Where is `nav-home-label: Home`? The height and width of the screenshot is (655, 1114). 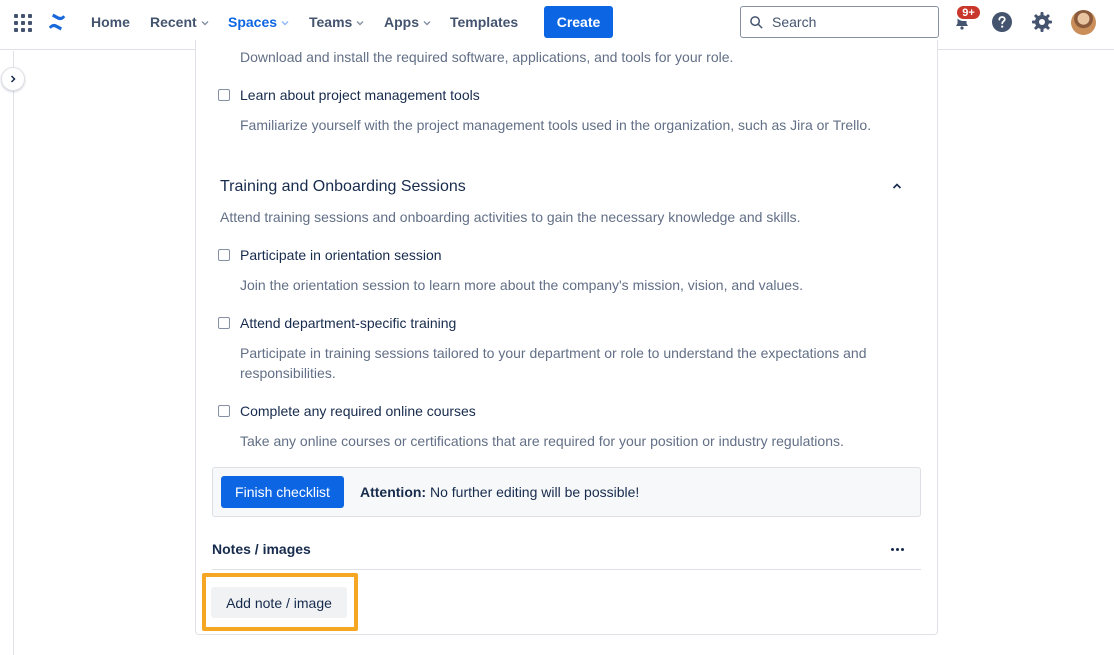
nav-home-label: Home is located at coordinates (110, 22).